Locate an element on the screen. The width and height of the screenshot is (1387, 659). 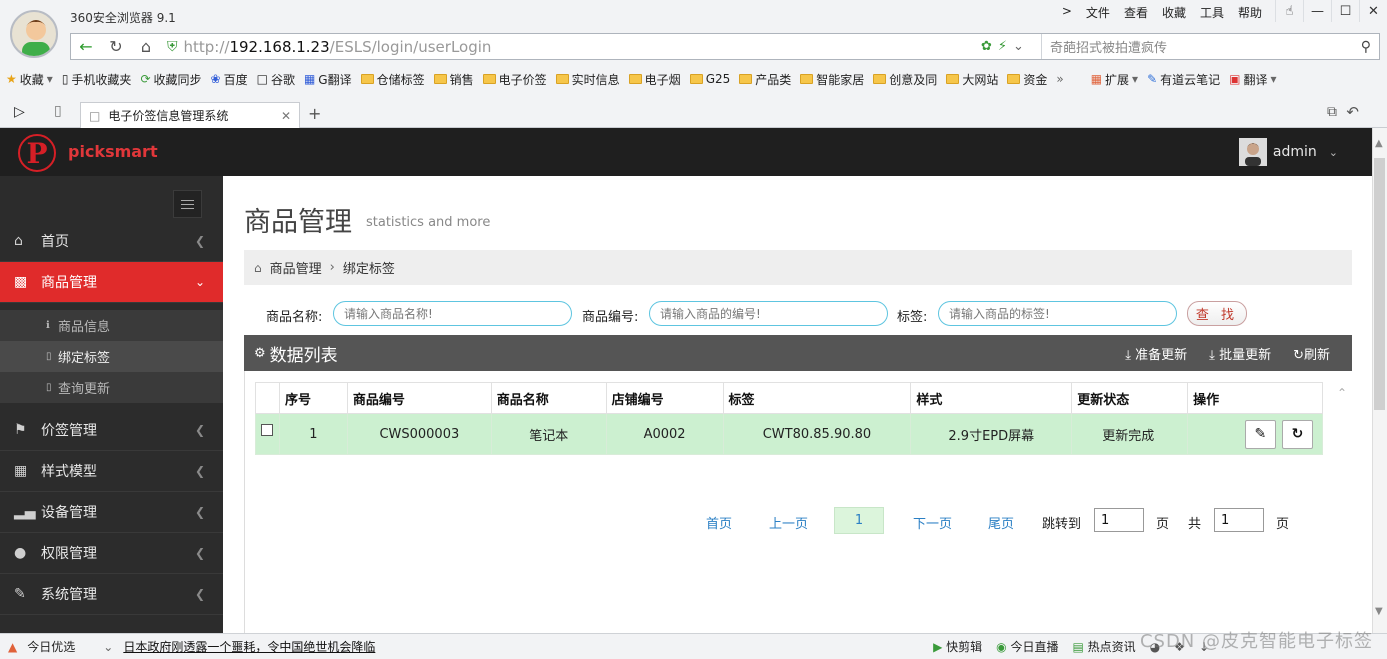
menu-tools: 工具 is located at coordinates (1212, 12).